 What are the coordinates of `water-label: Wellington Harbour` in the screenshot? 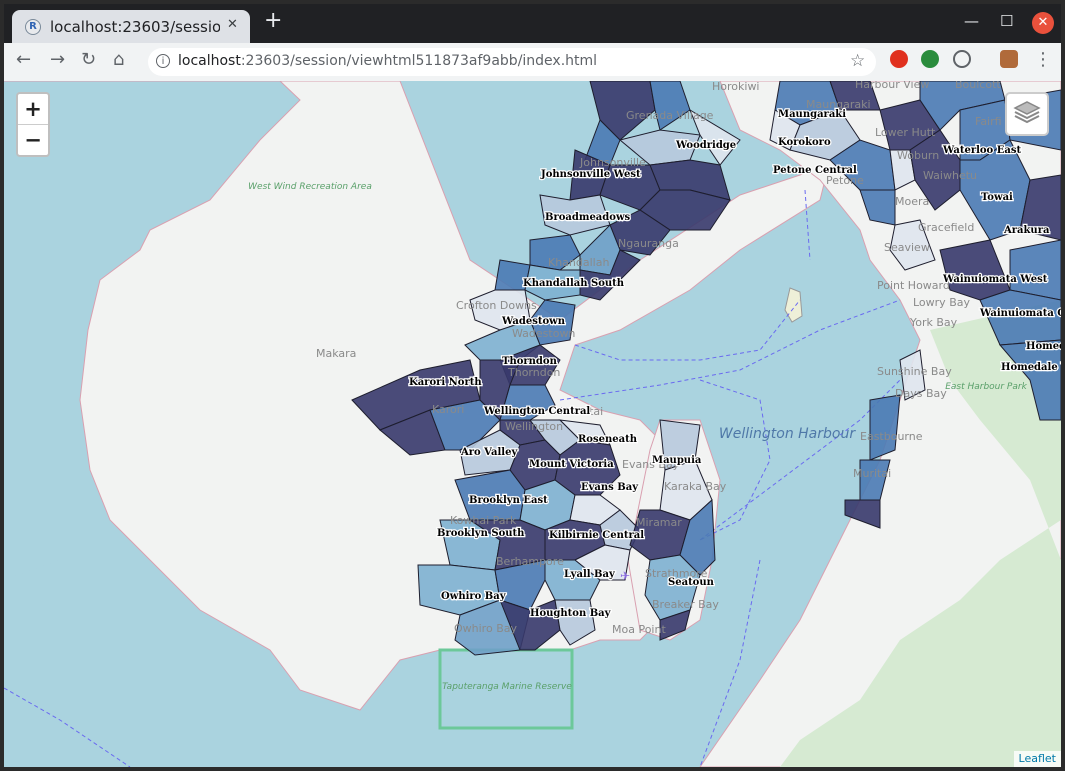 It's located at (787, 434).